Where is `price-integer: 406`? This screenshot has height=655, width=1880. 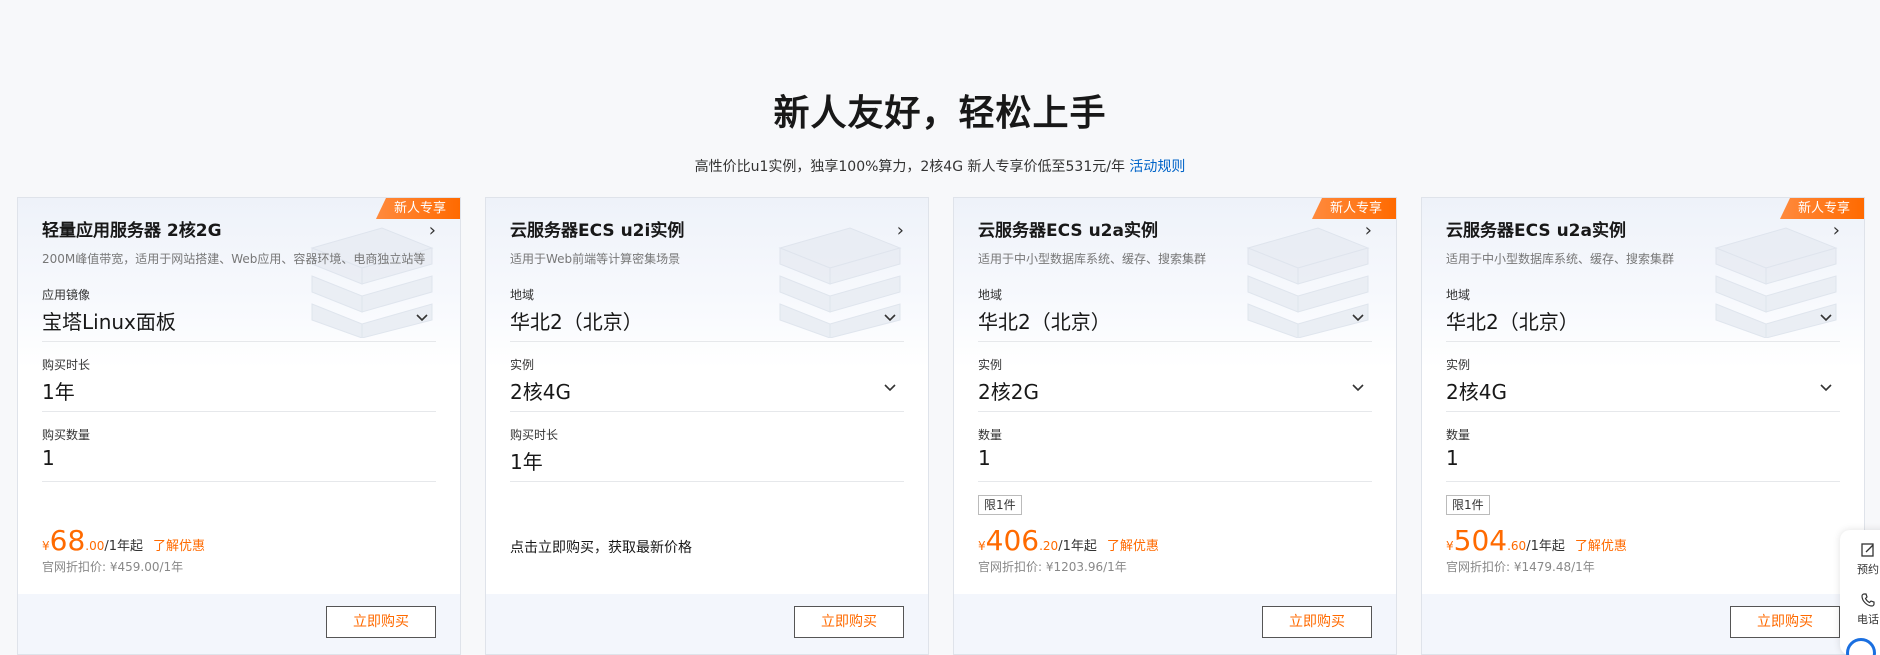 price-integer: 406 is located at coordinates (1012, 540).